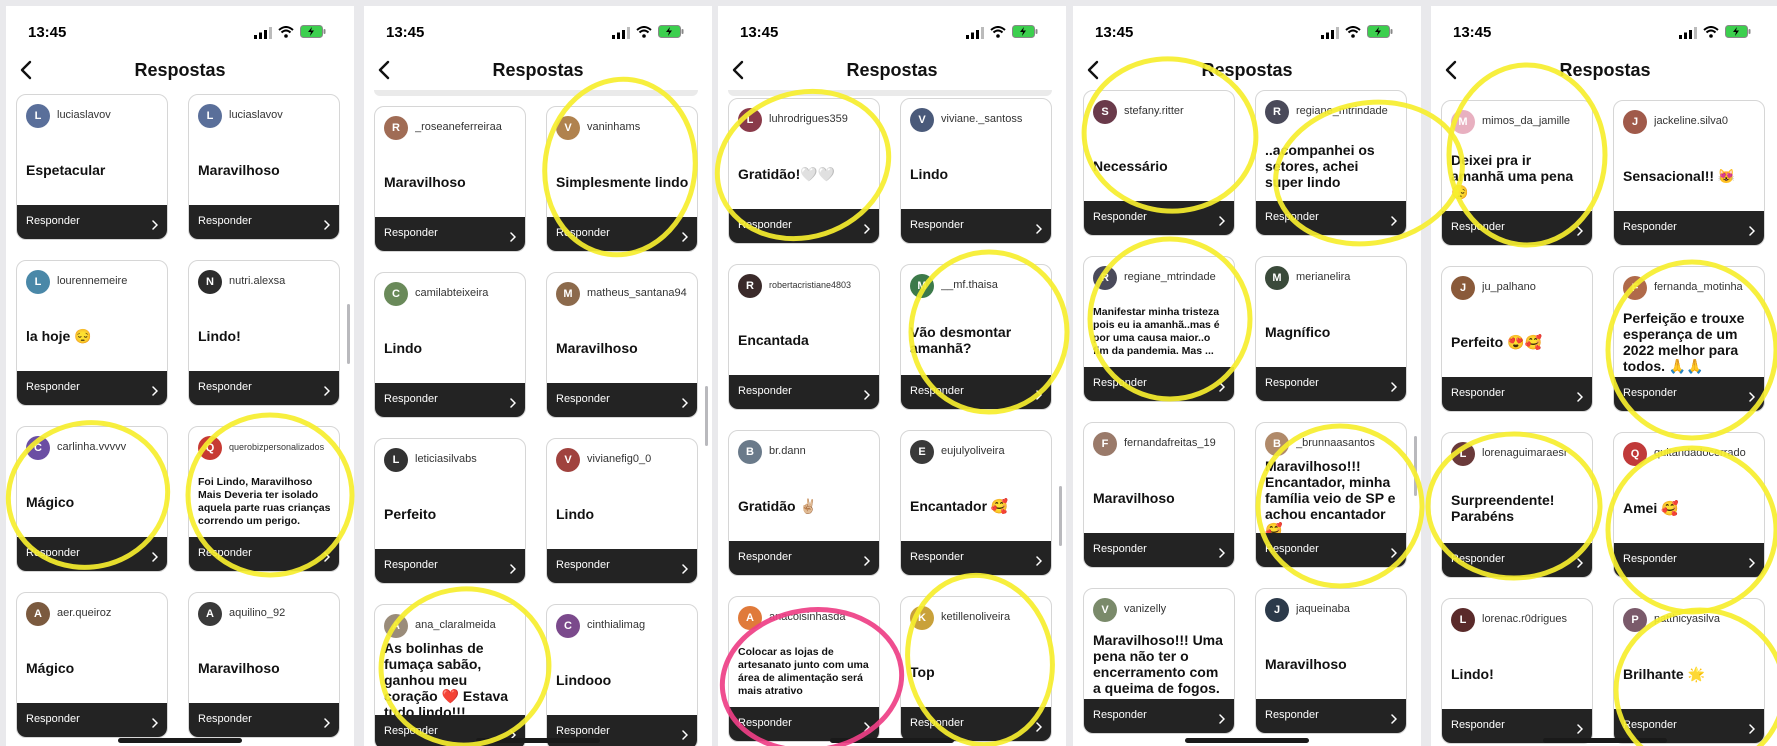  What do you see at coordinates (640, 127) in the screenshot?
I see `username: vaninhams` at bounding box center [640, 127].